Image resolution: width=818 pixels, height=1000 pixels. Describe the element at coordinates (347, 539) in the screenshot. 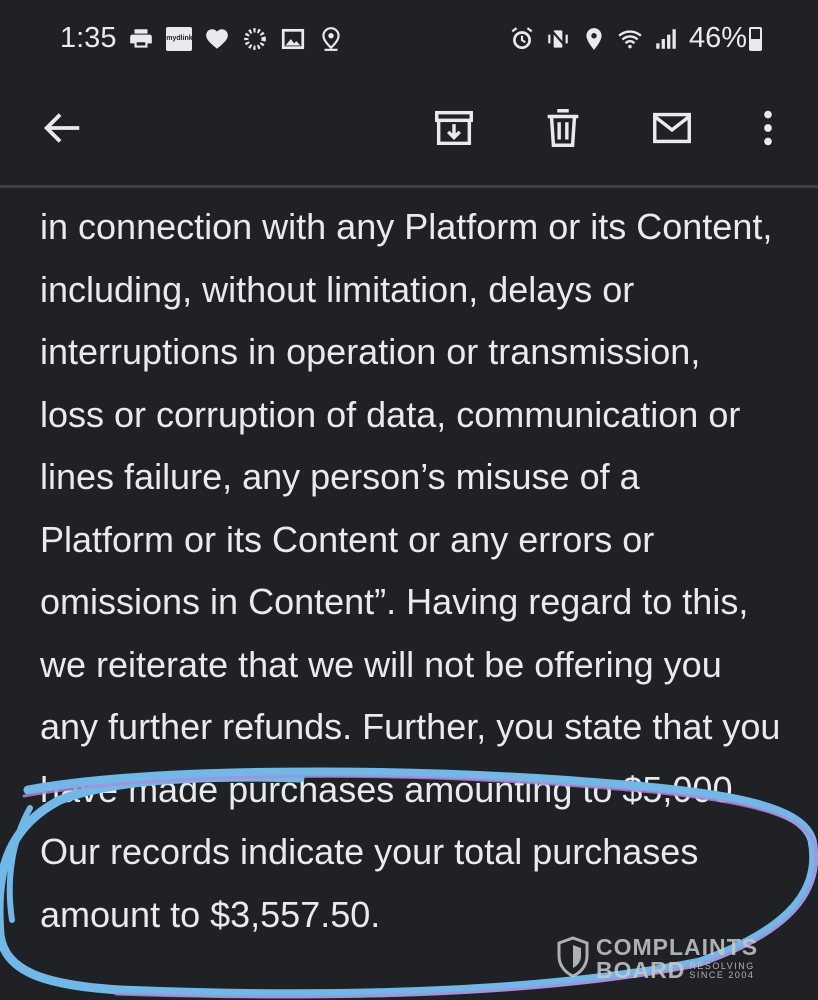

I see `email-body-line: Platform or its Content or any errors or` at that location.